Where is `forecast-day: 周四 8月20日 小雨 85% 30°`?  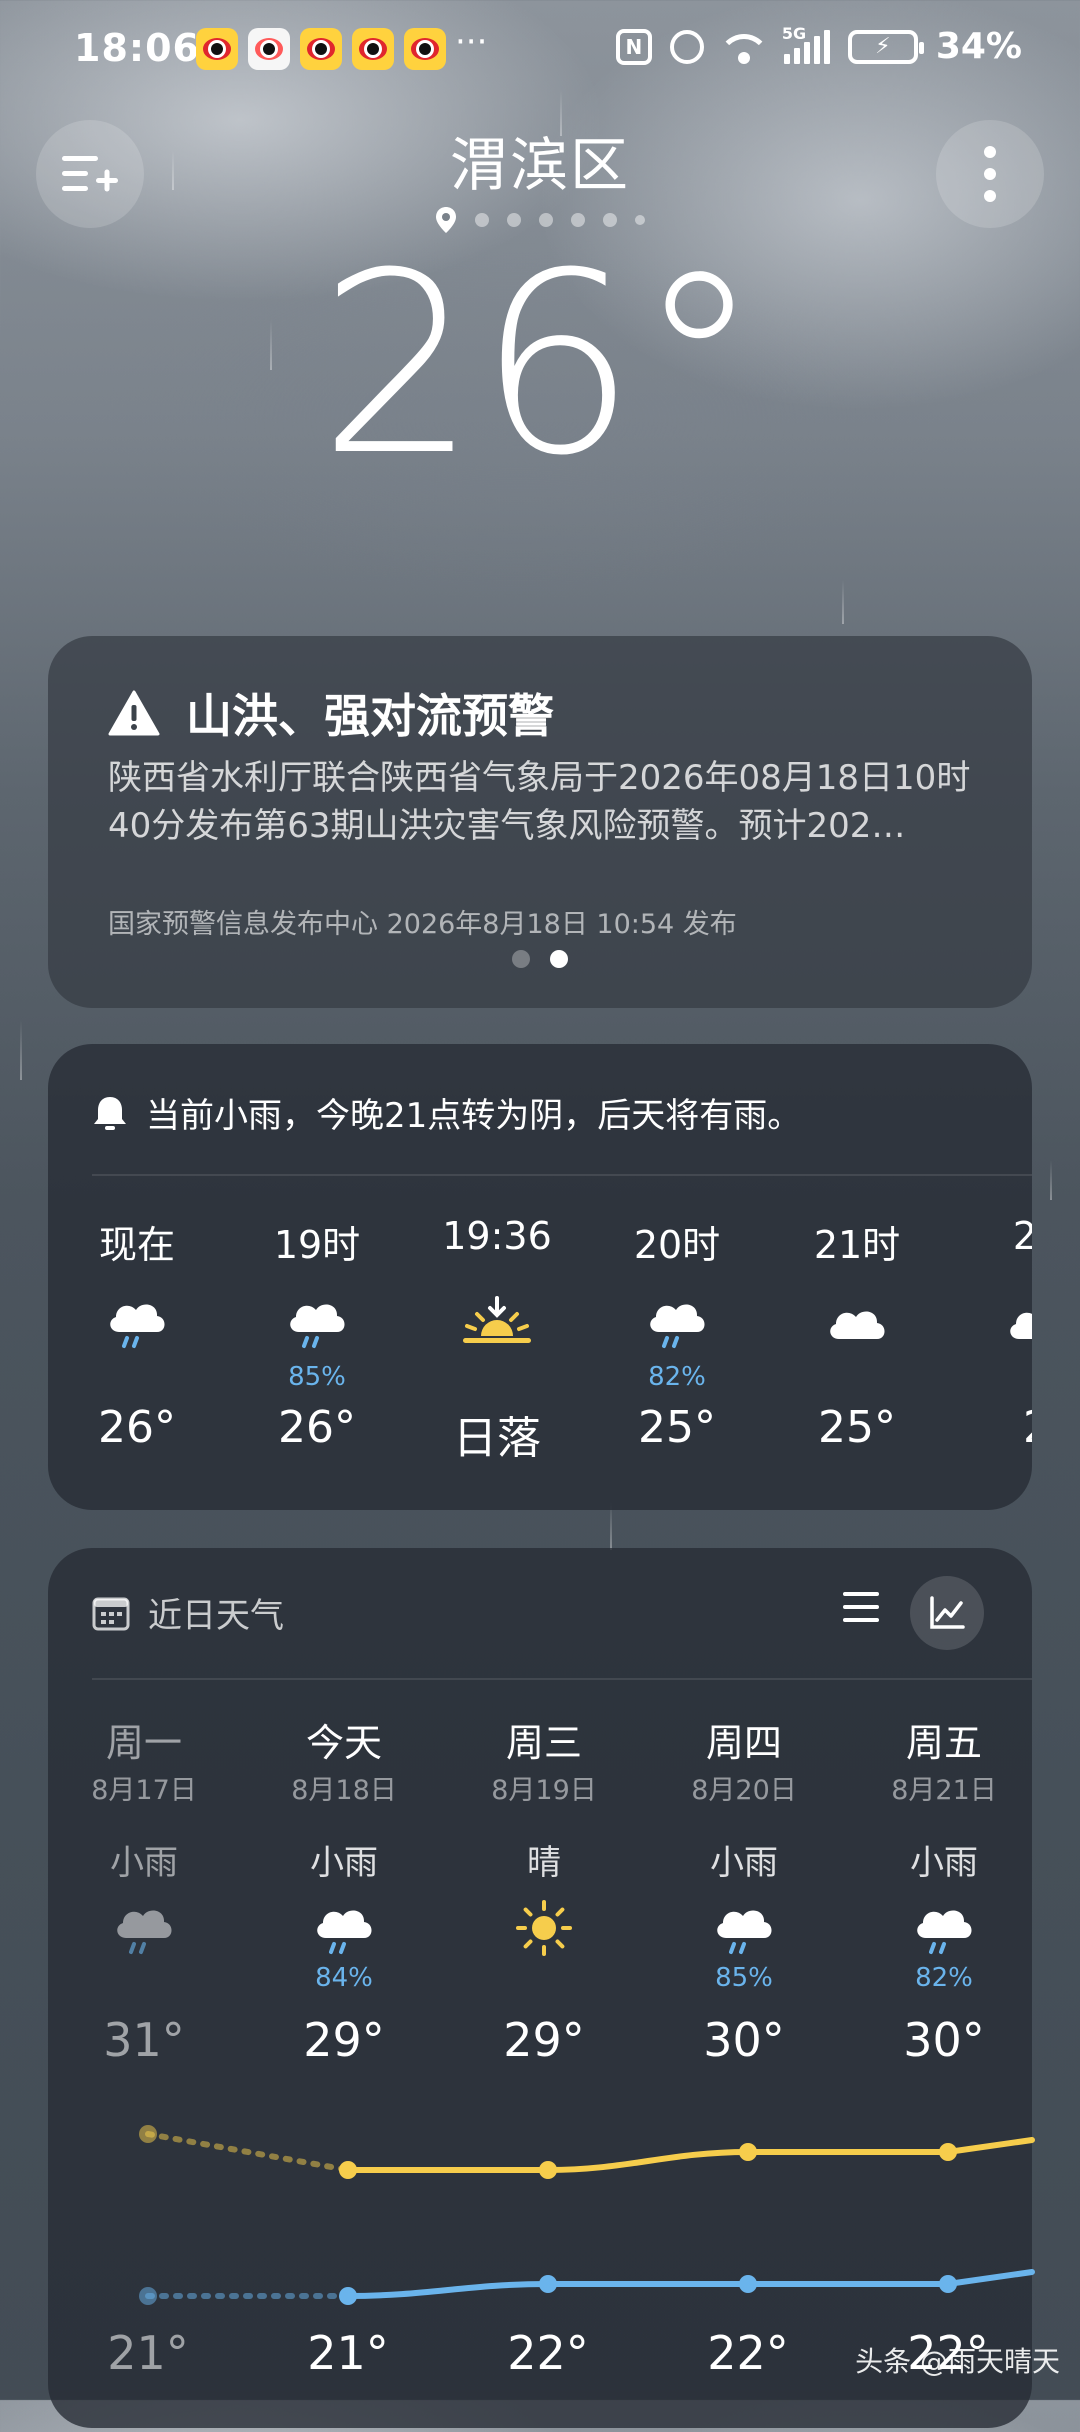 forecast-day: 周四 8月20日 小雨 85% 30° is located at coordinates (744, 1889).